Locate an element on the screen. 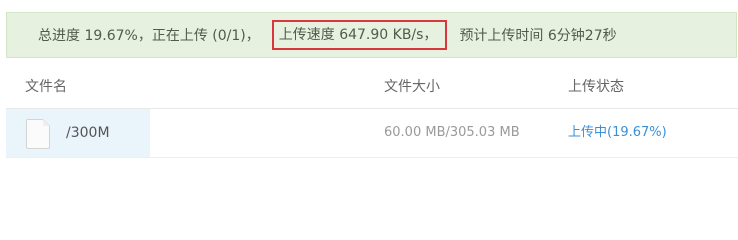 This screenshot has width=738, height=240. column-header-upload-status: 上传状态 is located at coordinates (596, 87).